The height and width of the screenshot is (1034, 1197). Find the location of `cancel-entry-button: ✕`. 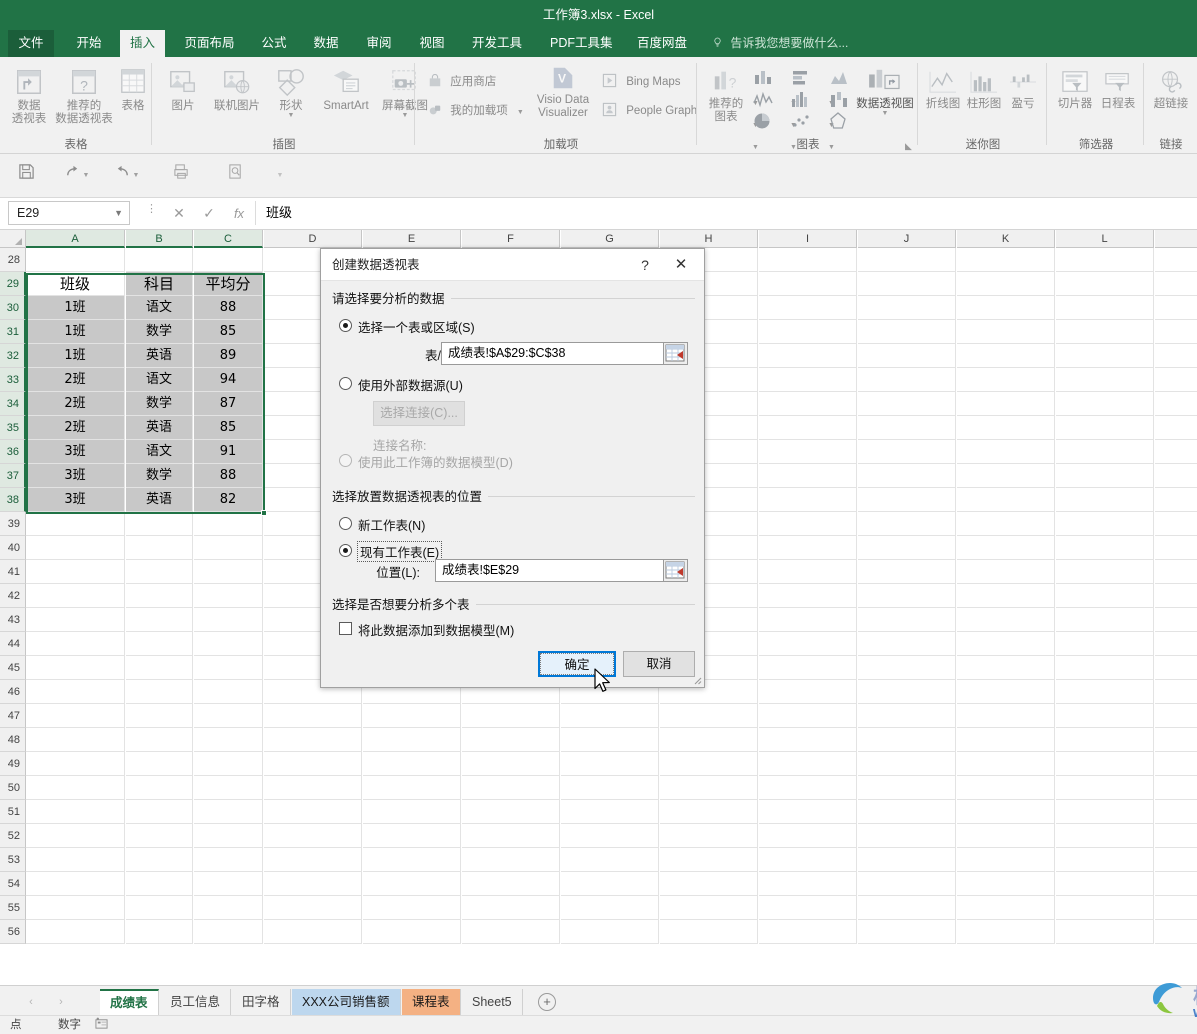

cancel-entry-button: ✕ is located at coordinates (179, 213).